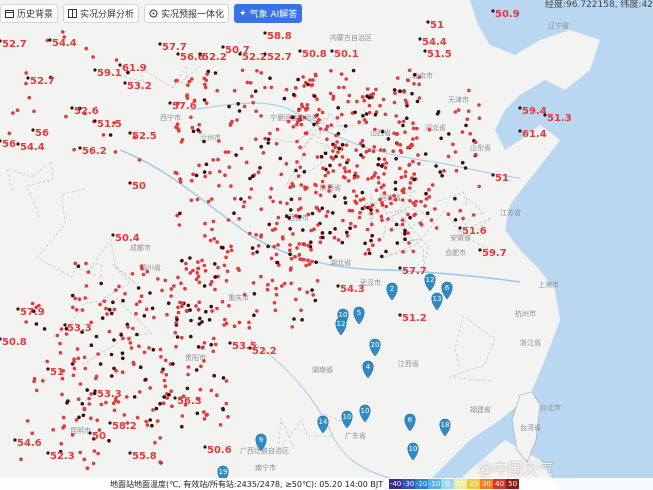 This screenshot has width=653, height=490. Describe the element at coordinates (184, 106) in the screenshot. I see `station-temp-label: 57.6` at that location.